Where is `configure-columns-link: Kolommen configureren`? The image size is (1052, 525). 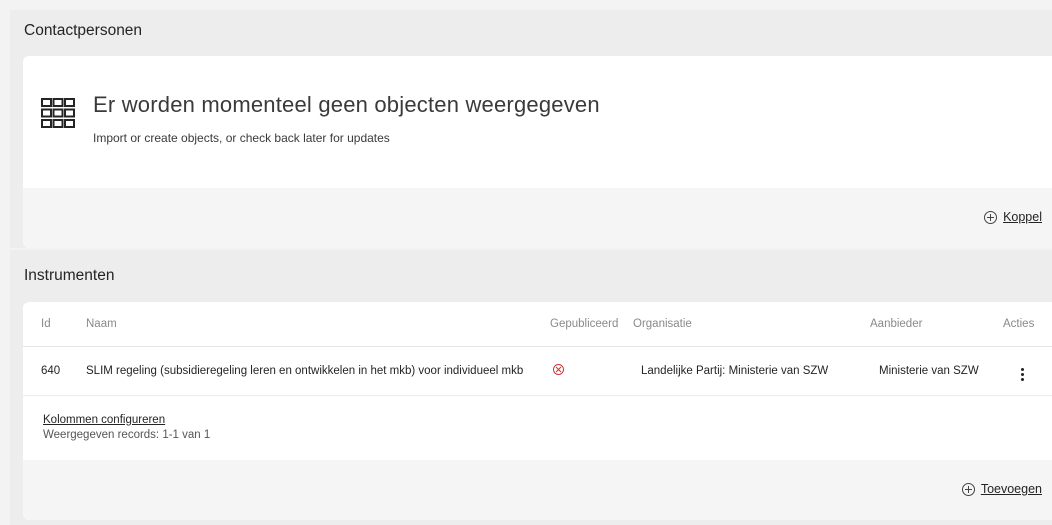 configure-columns-link: Kolommen configureren is located at coordinates (104, 420).